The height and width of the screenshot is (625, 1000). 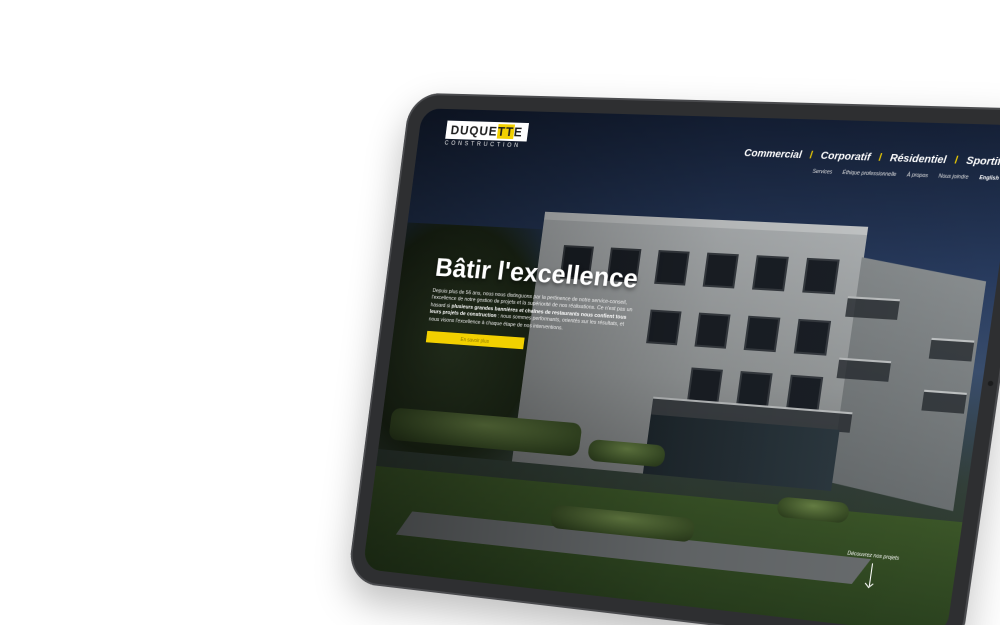 I want to click on arrow-down-icon, so click(x=870, y=574).